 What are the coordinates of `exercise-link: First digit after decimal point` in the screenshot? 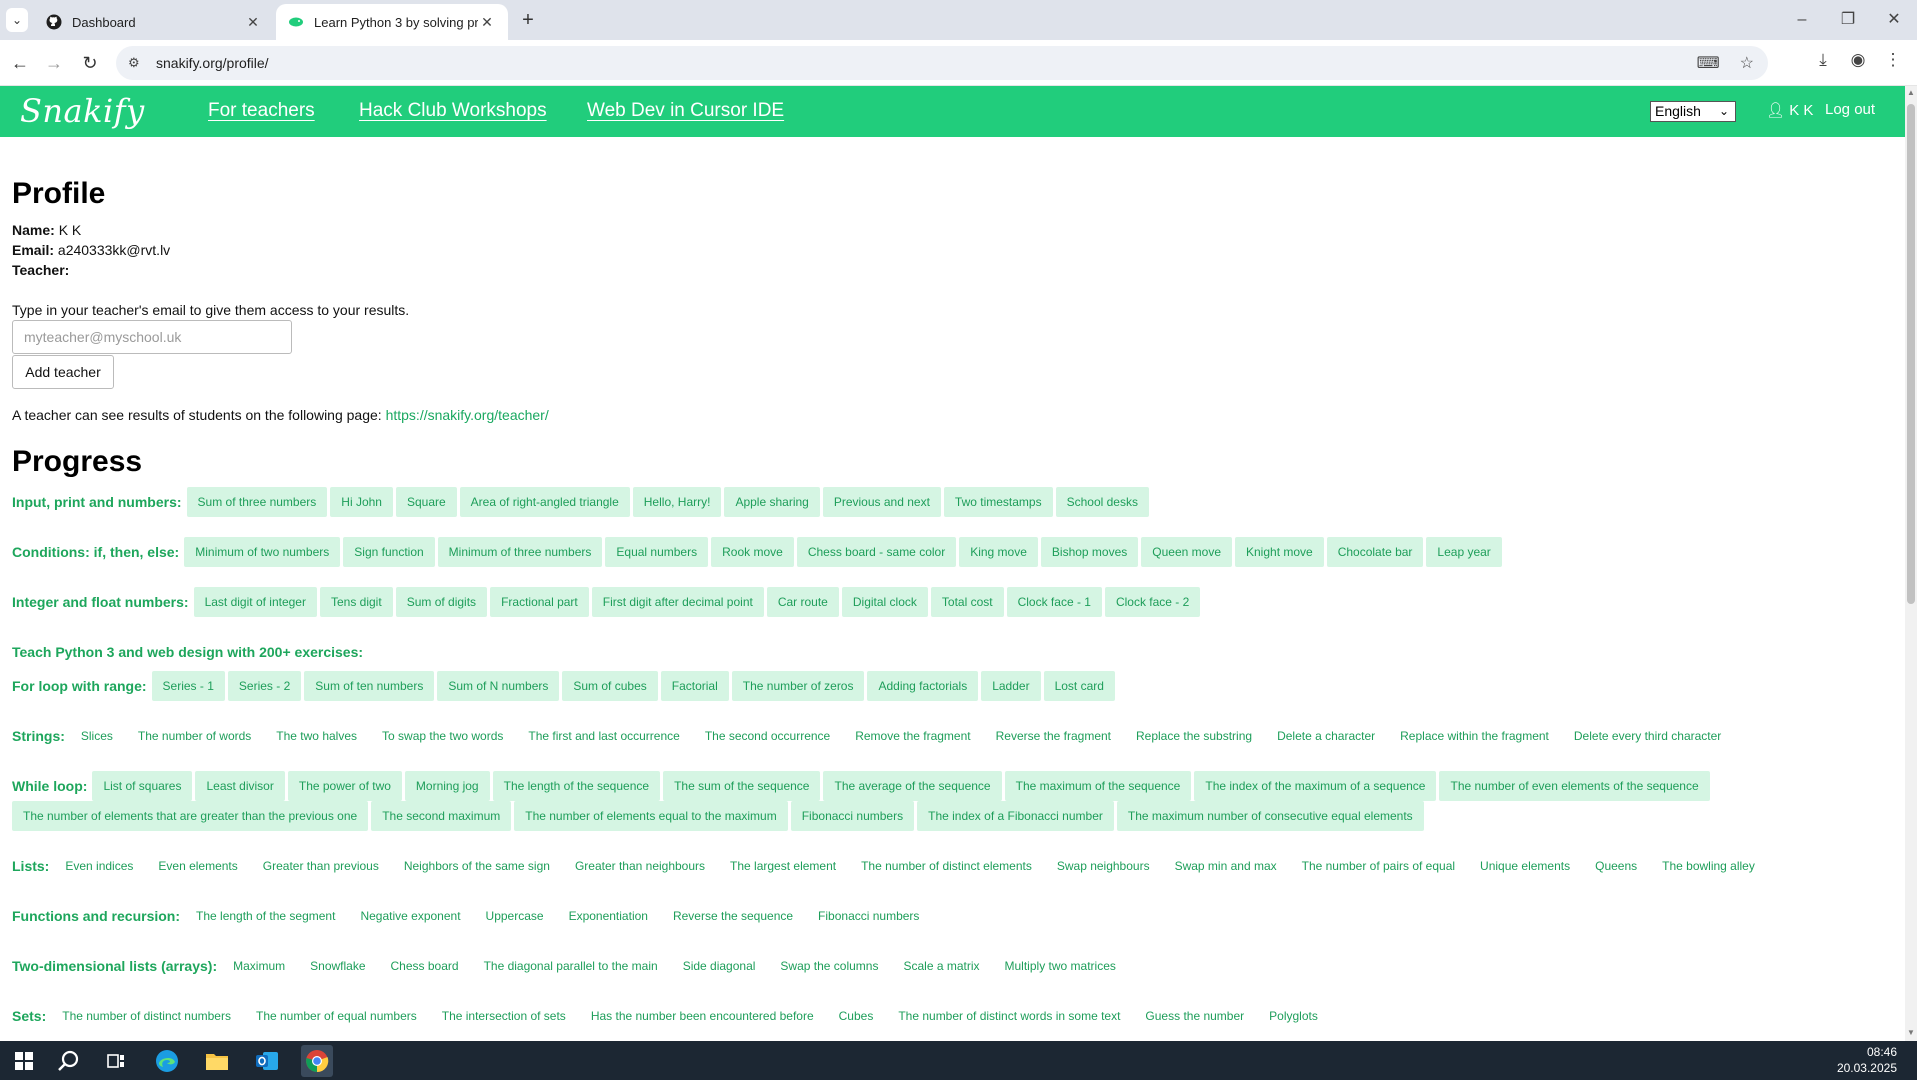 It's located at (677, 602).